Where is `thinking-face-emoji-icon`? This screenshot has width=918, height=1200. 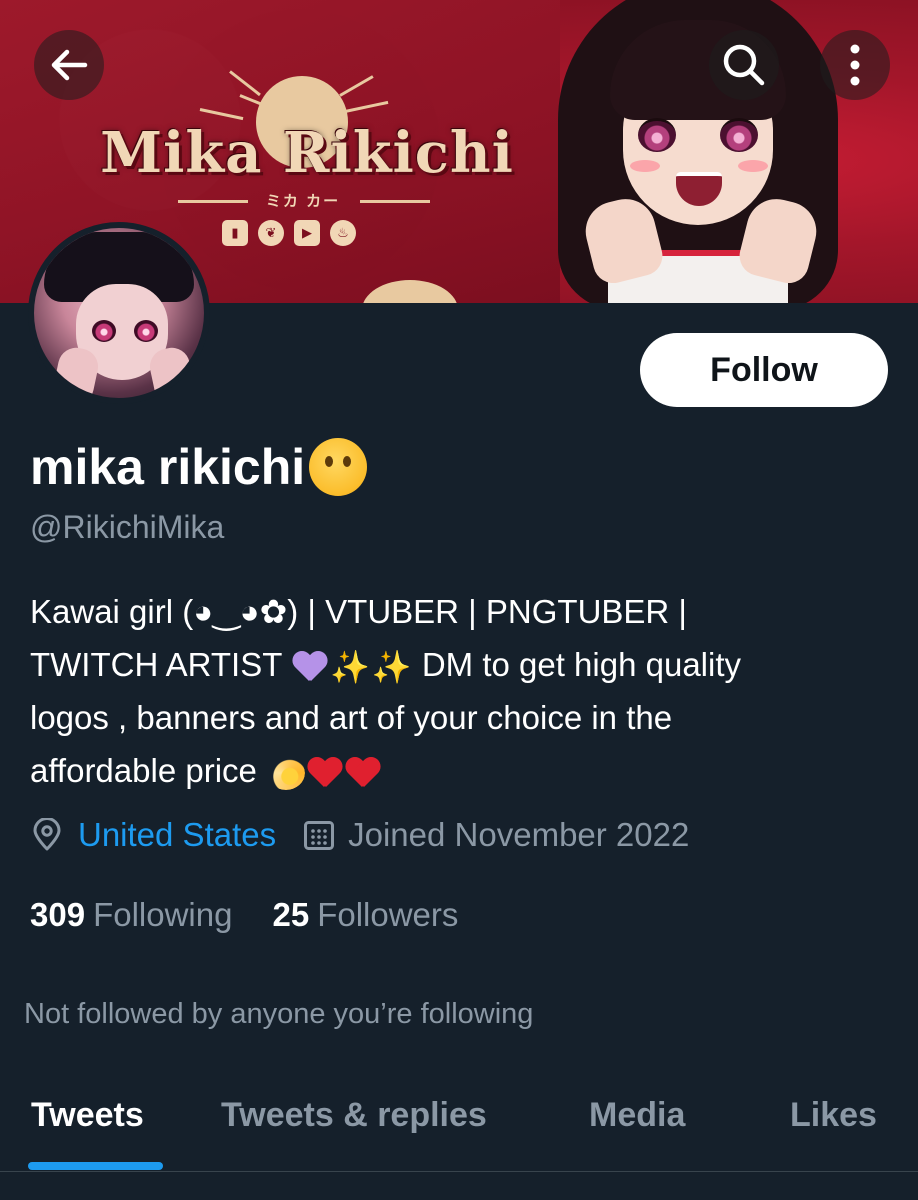 thinking-face-emoji-icon is located at coordinates (338, 467).